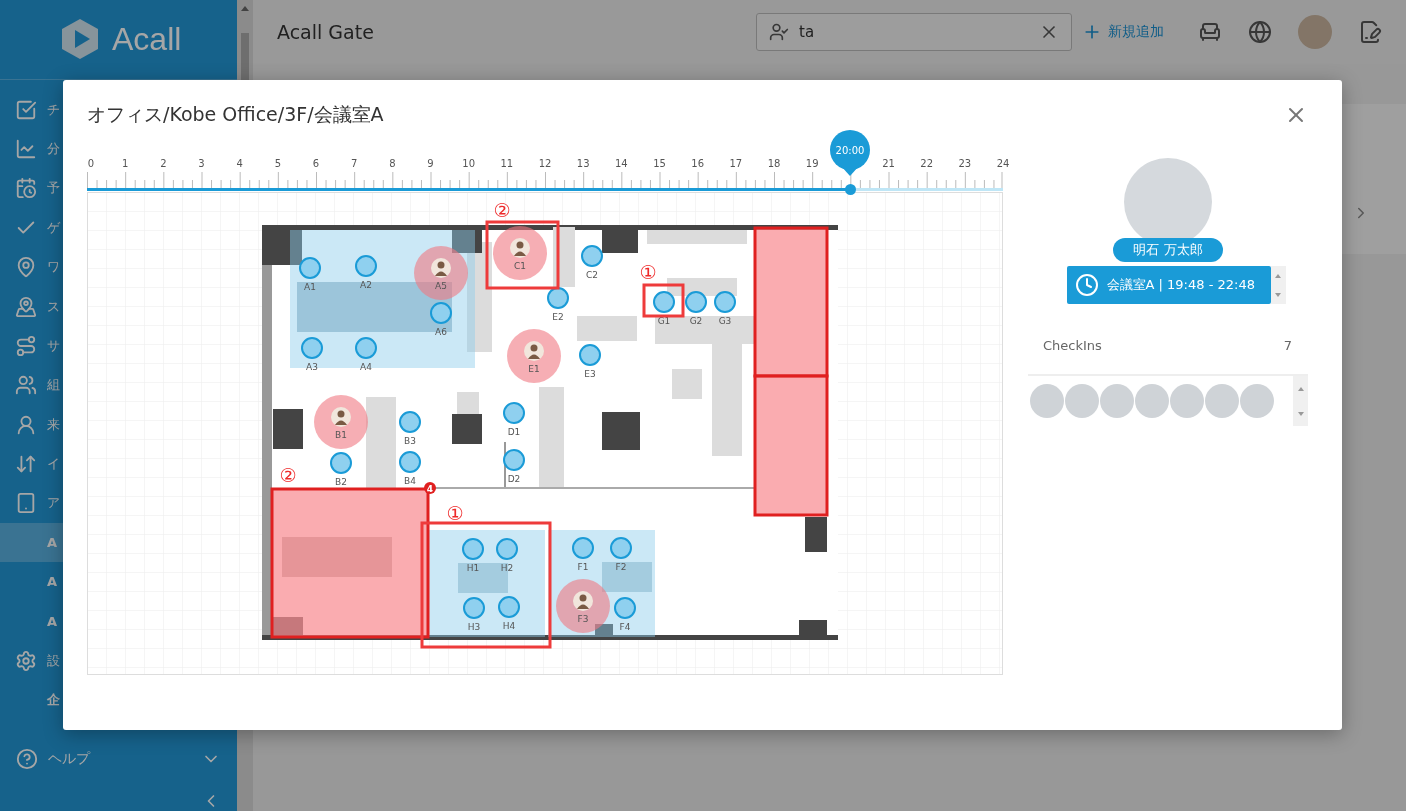  I want to click on hour-label: 1, so click(125, 163).